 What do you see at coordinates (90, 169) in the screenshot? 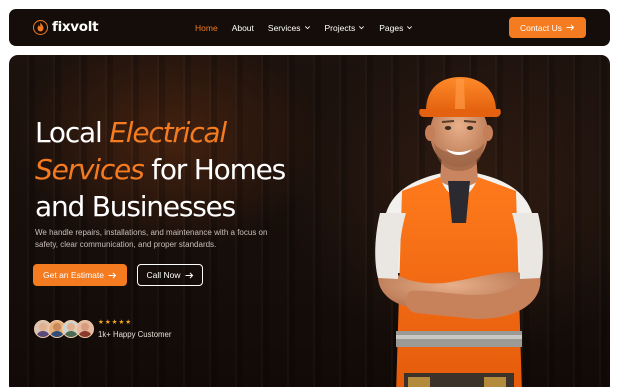
I see `headline-accent: Services` at bounding box center [90, 169].